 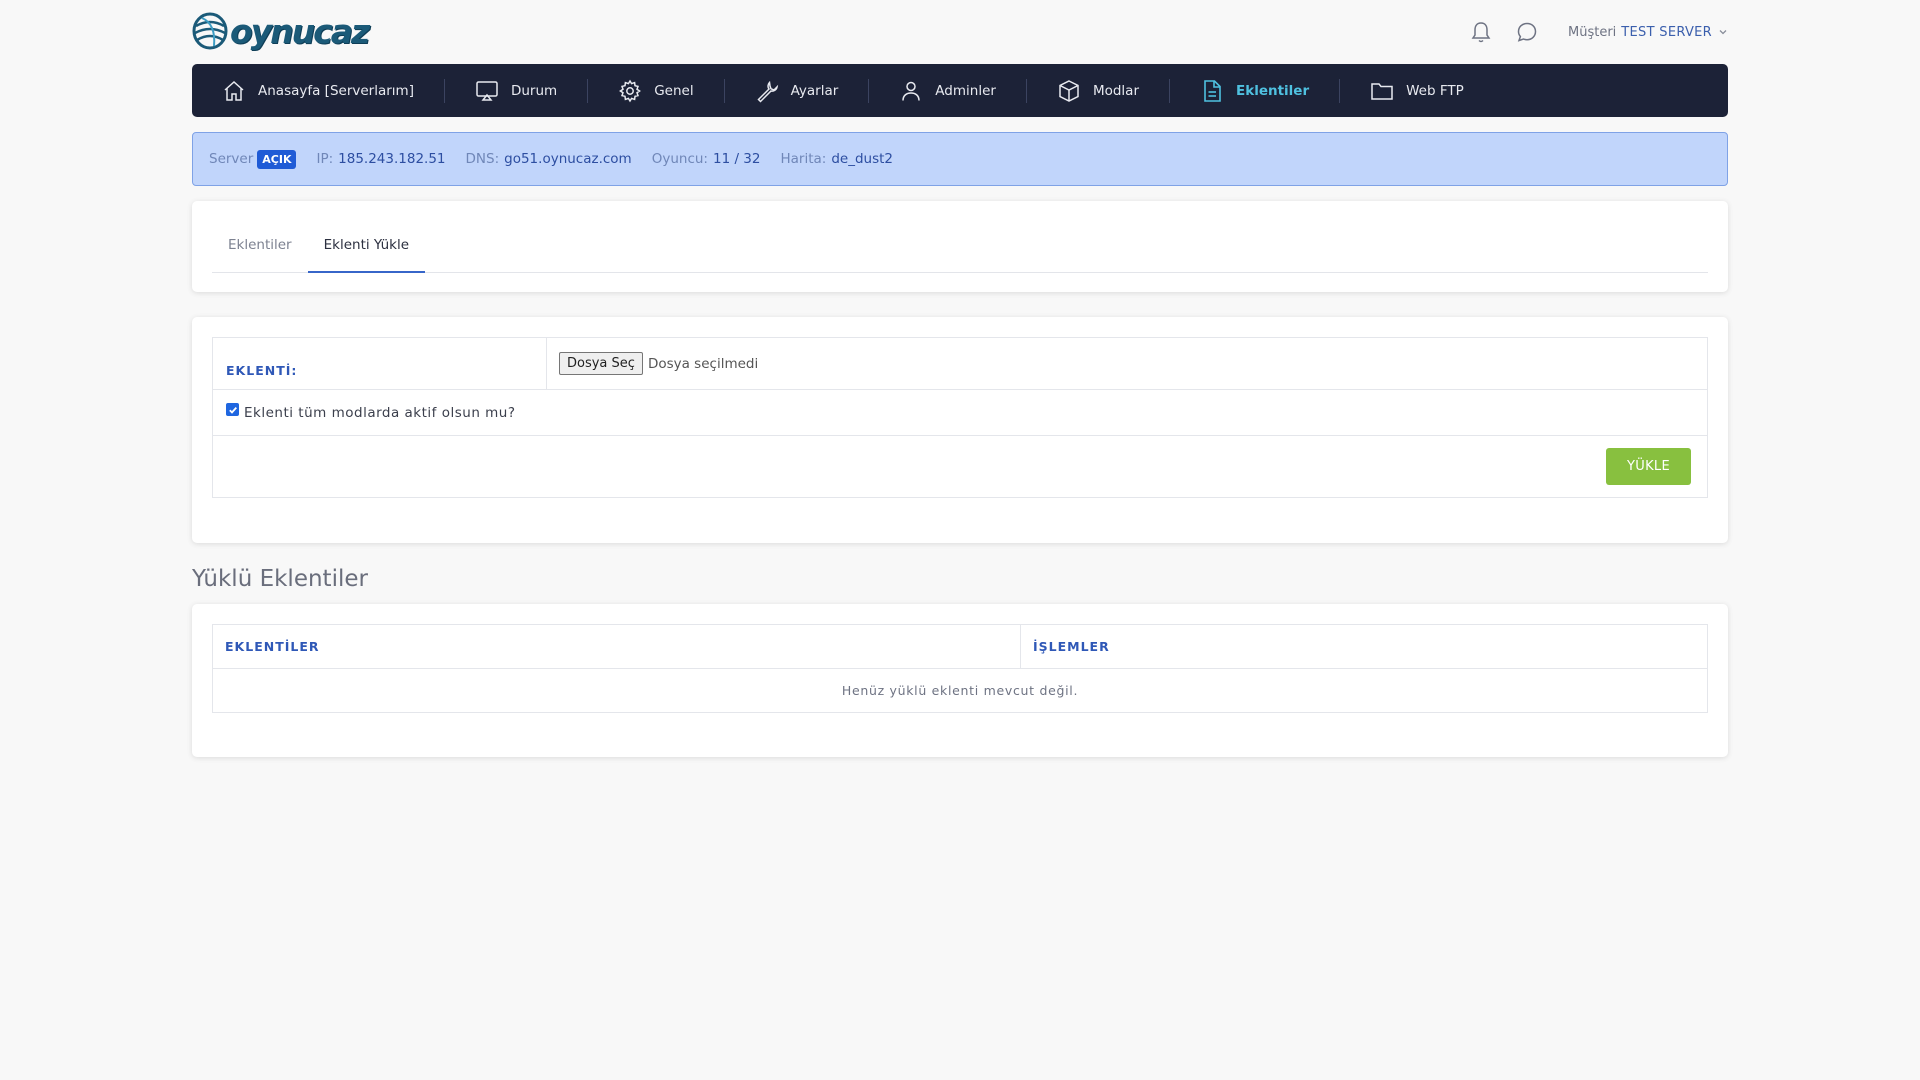 I want to click on all-mods-row: Eklenti tüm modlarda aktif olsun mu?, so click(x=960, y=413).